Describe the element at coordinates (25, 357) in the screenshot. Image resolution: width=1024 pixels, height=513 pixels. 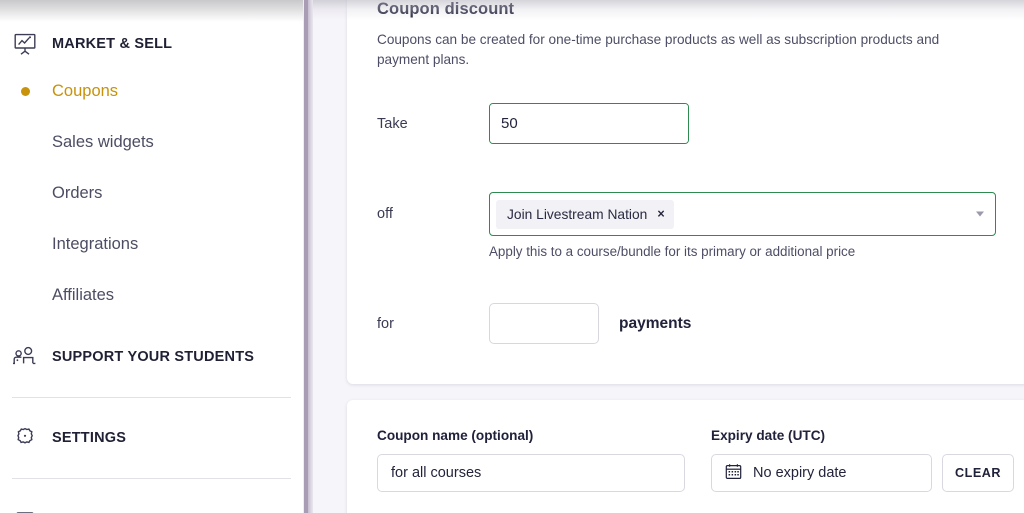
I see `users-group-icon` at that location.